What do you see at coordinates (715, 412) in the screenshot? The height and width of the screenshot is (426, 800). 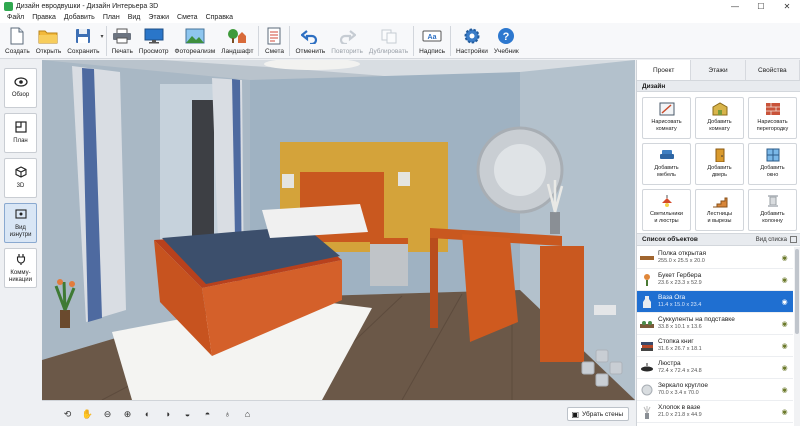 I see `list-item: Хлопок в вазе 21.0 x 21.8 x 44.9 ◉` at bounding box center [715, 412].